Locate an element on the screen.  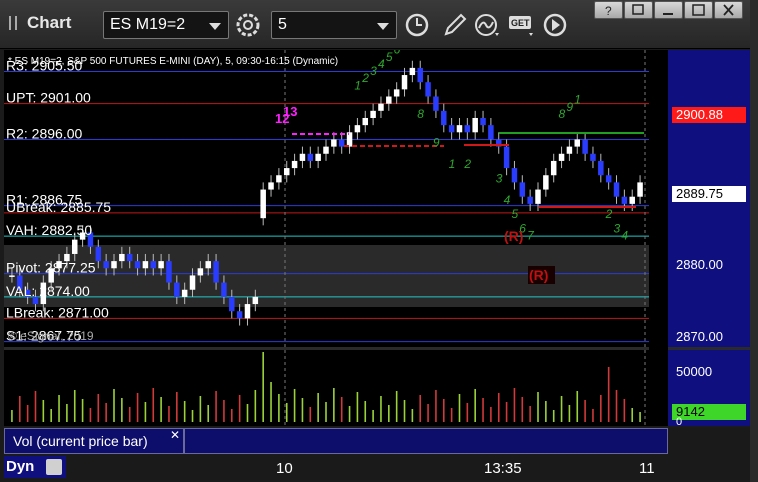
td-count: 2 is located at coordinates (609, 214).